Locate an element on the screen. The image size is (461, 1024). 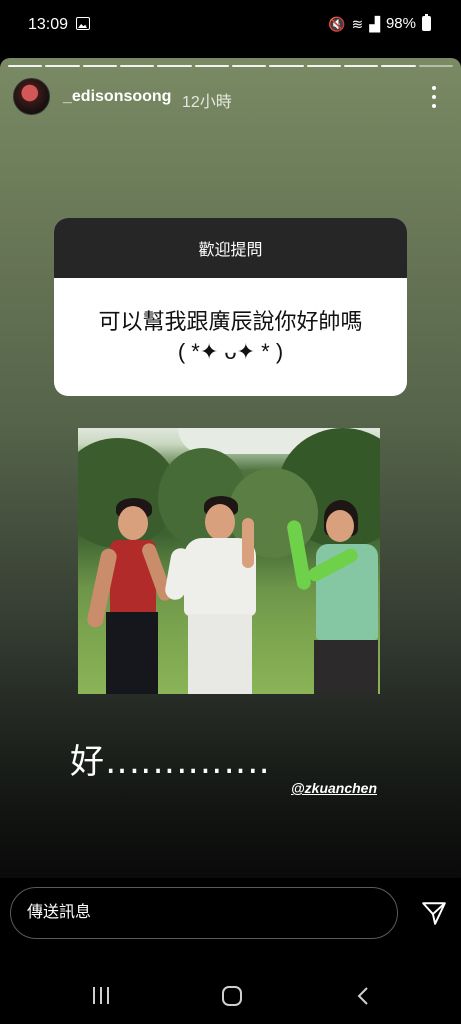
person-right is located at coordinates (333, 597).